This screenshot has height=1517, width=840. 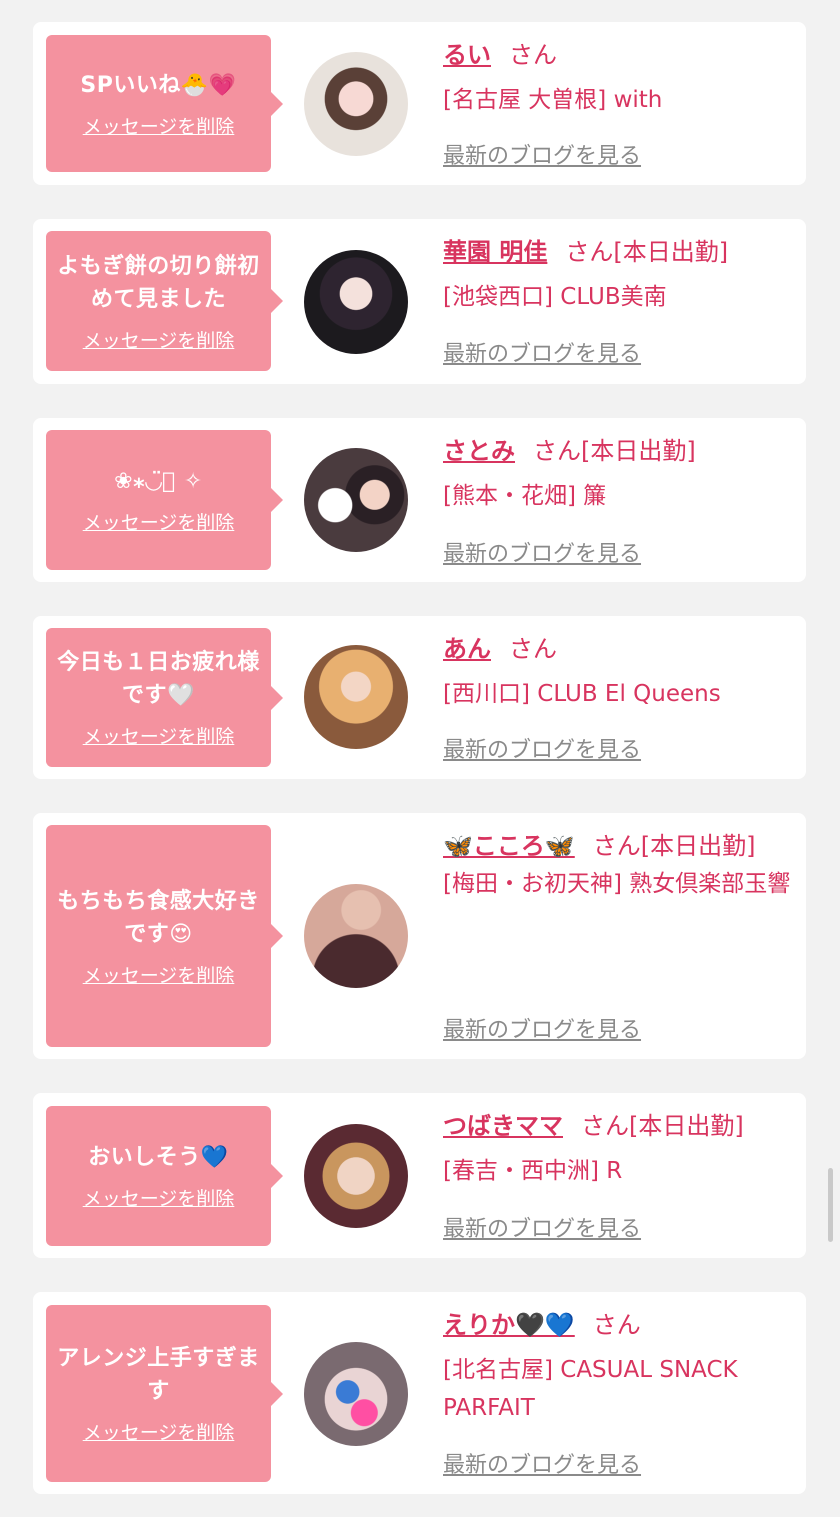 I want to click on shop-link: [熊本・花畑] 簾, so click(x=619, y=496).